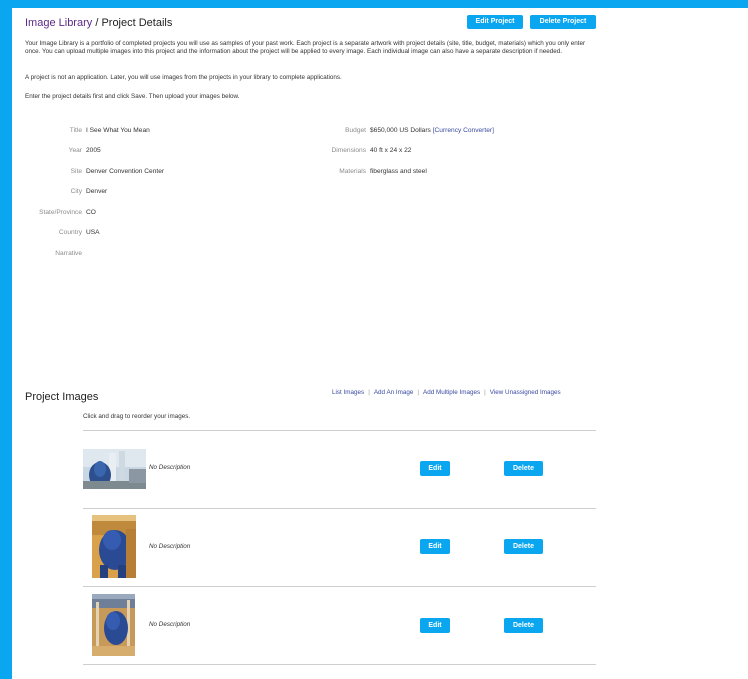 The image size is (748, 679). I want to click on site-label: Site, so click(76, 171).